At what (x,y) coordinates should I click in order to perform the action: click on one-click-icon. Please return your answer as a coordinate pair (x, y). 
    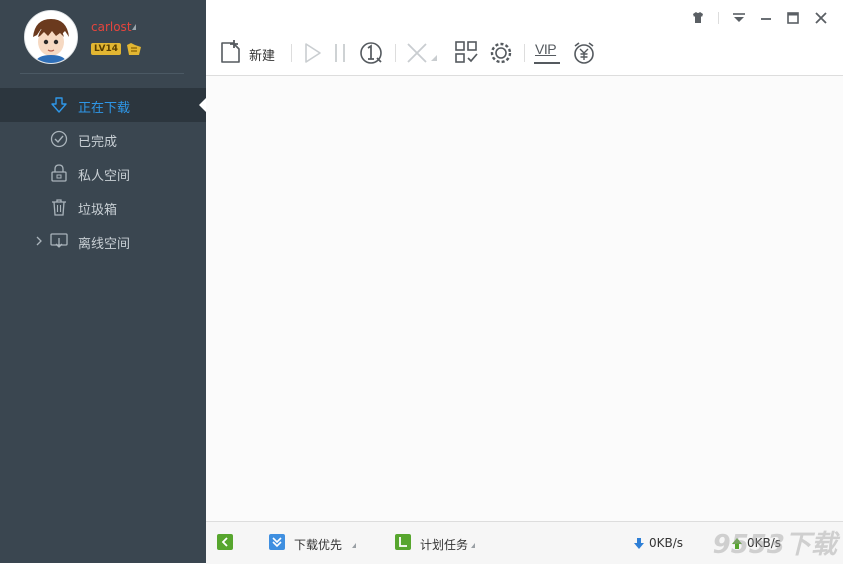
    Looking at the image, I should click on (371, 53).